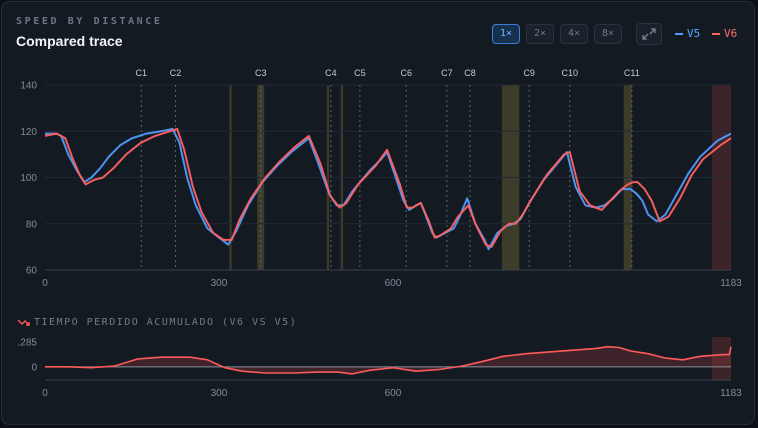 The image size is (758, 428). What do you see at coordinates (529, 73) in the screenshot?
I see `corner-marker-label: C9` at bounding box center [529, 73].